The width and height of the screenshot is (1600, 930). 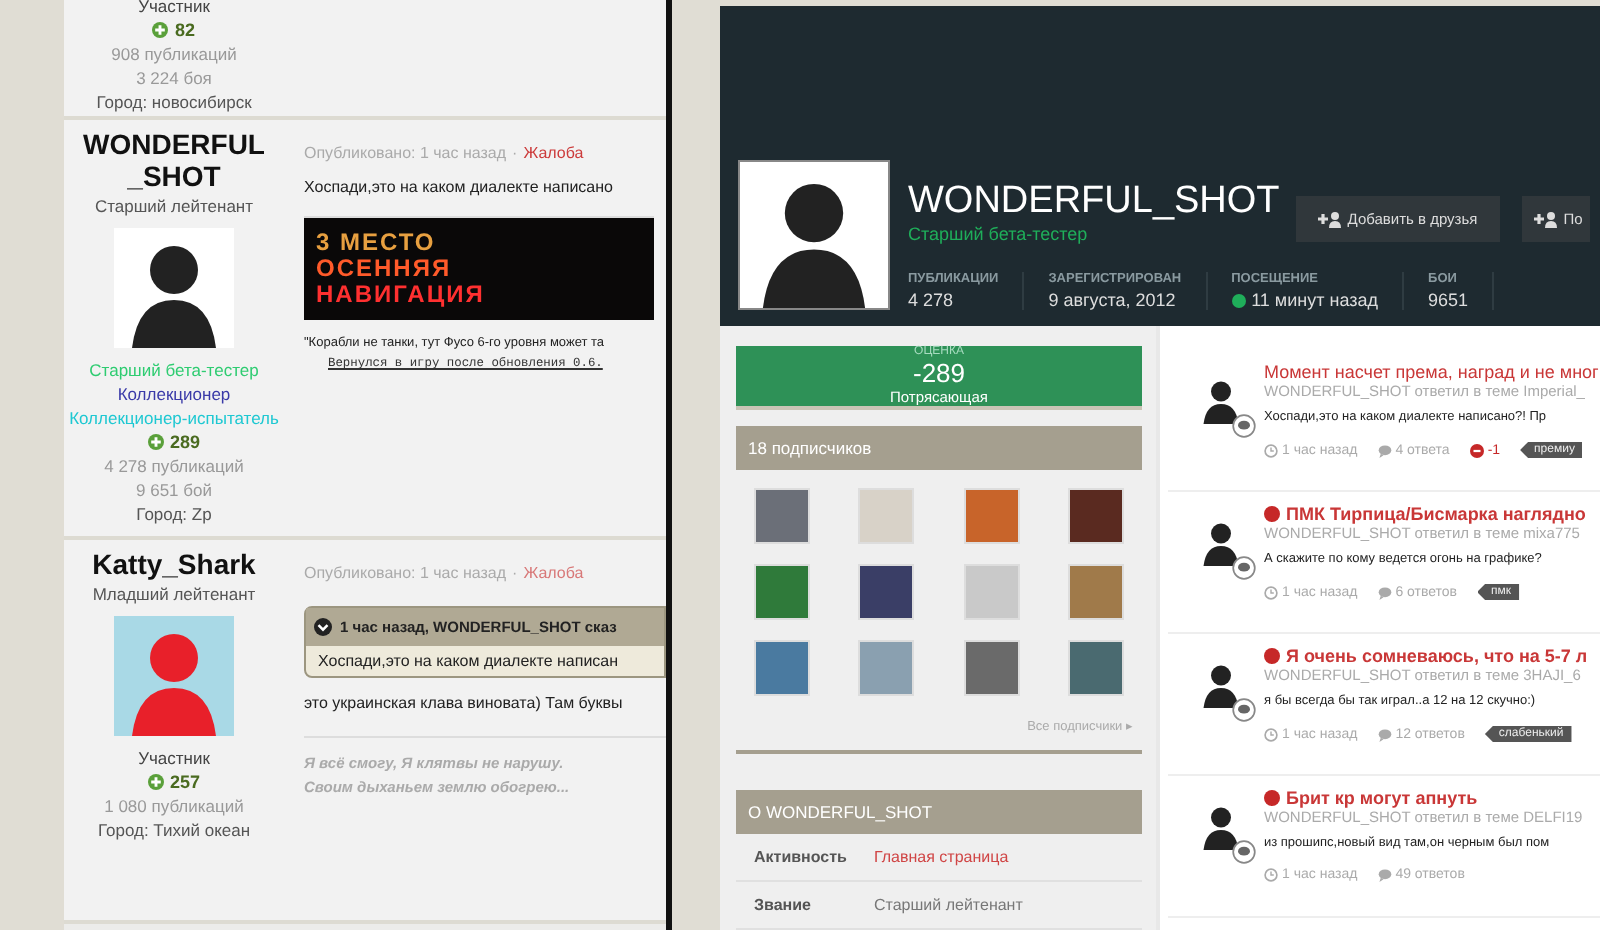 What do you see at coordinates (553, 153) in the screenshot?
I see `report-link: Жалоба` at bounding box center [553, 153].